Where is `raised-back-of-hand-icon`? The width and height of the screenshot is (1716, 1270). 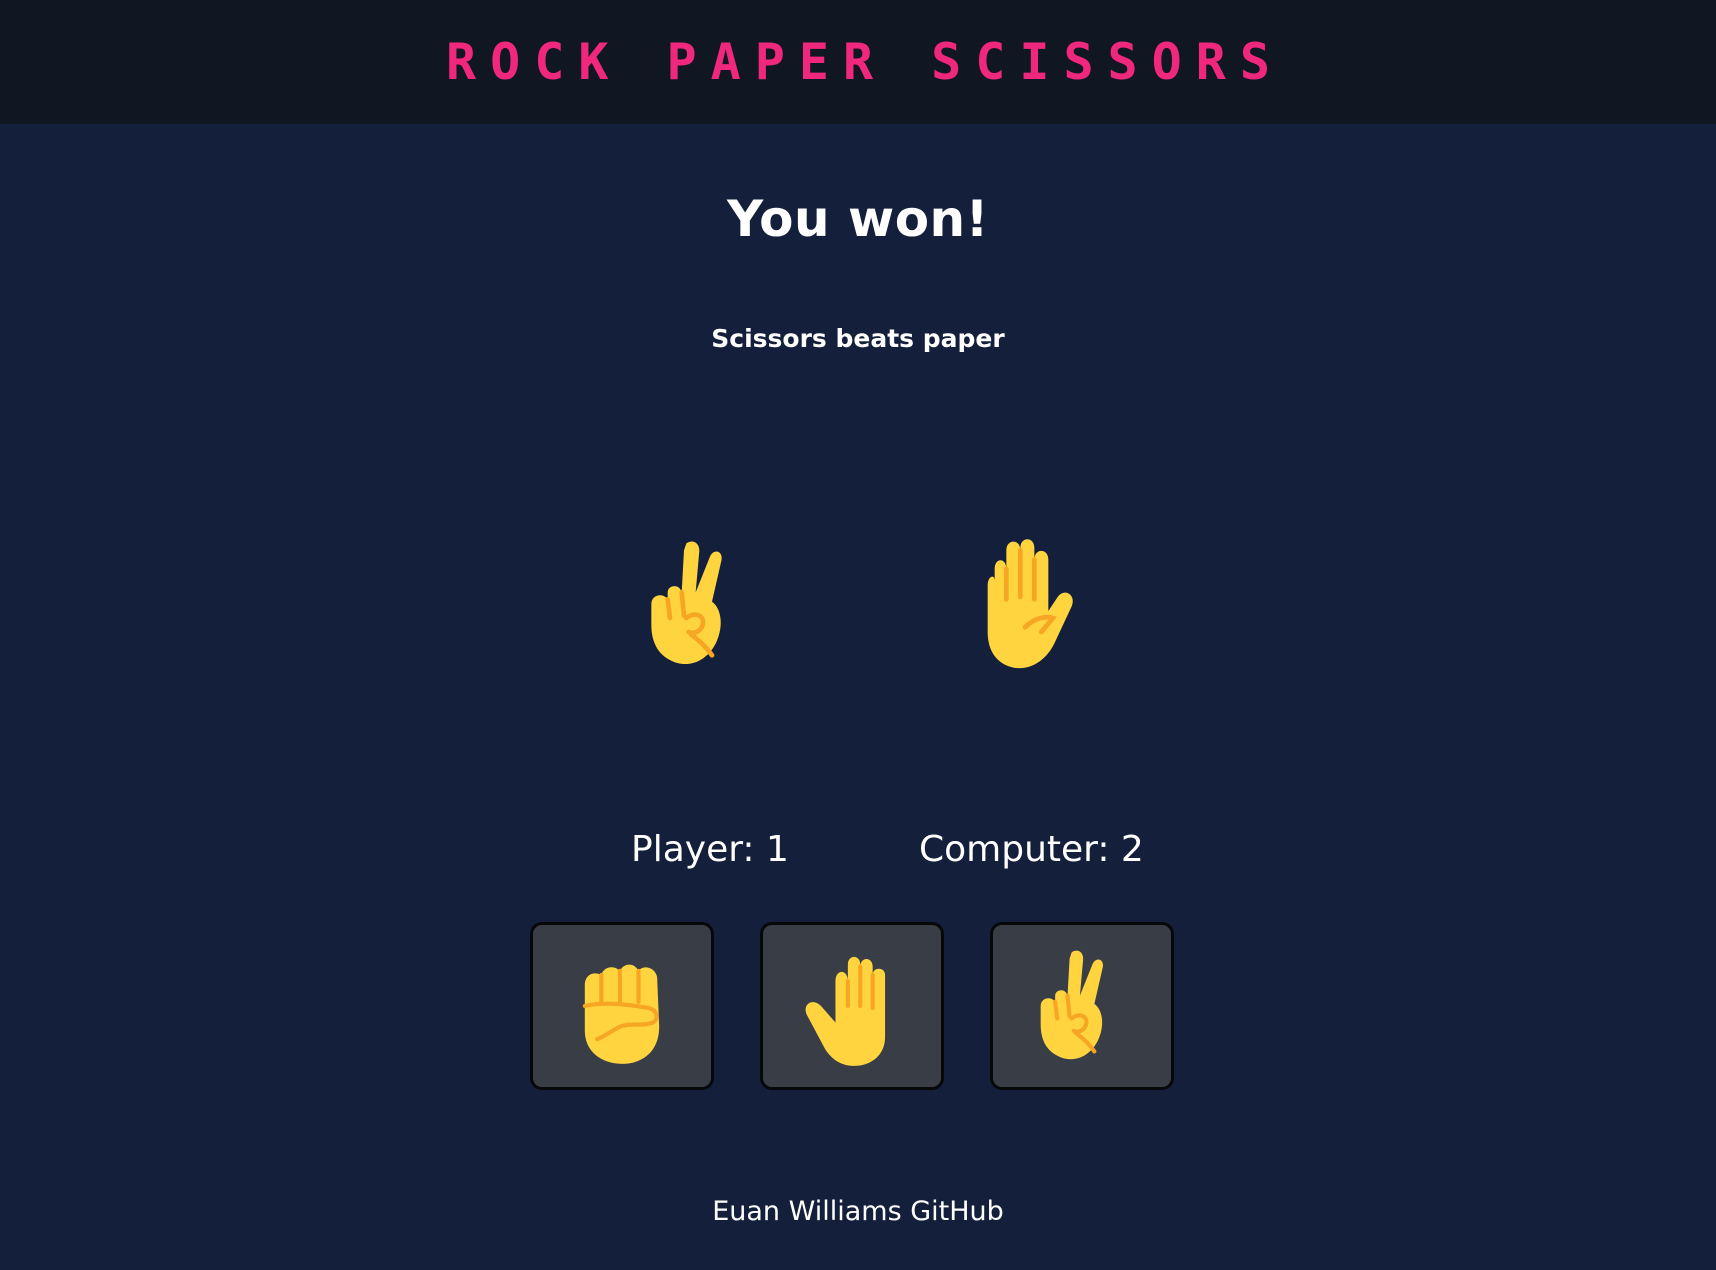 raised-back-of-hand-icon is located at coordinates (852, 1006).